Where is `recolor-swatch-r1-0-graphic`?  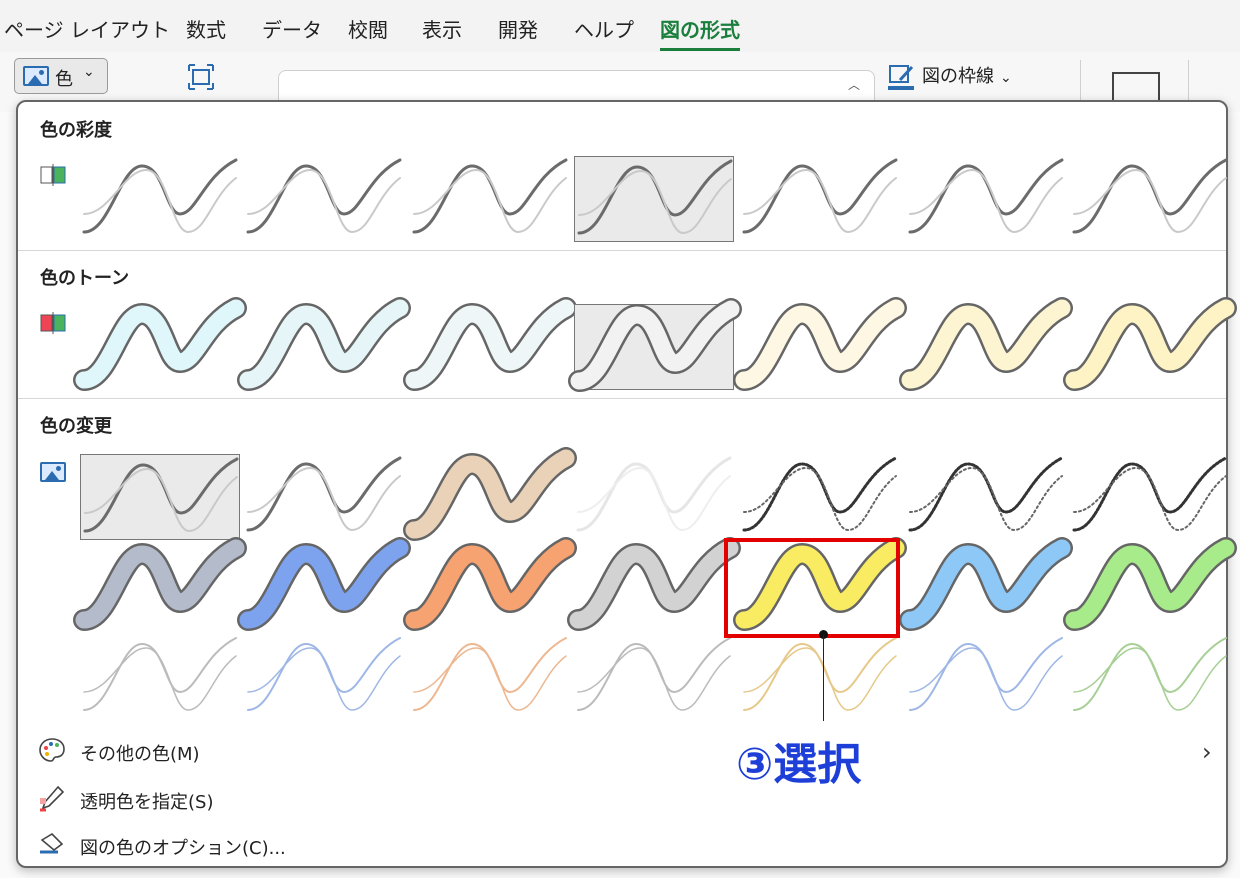
recolor-swatch-r1-0-graphic is located at coordinates (160, 584).